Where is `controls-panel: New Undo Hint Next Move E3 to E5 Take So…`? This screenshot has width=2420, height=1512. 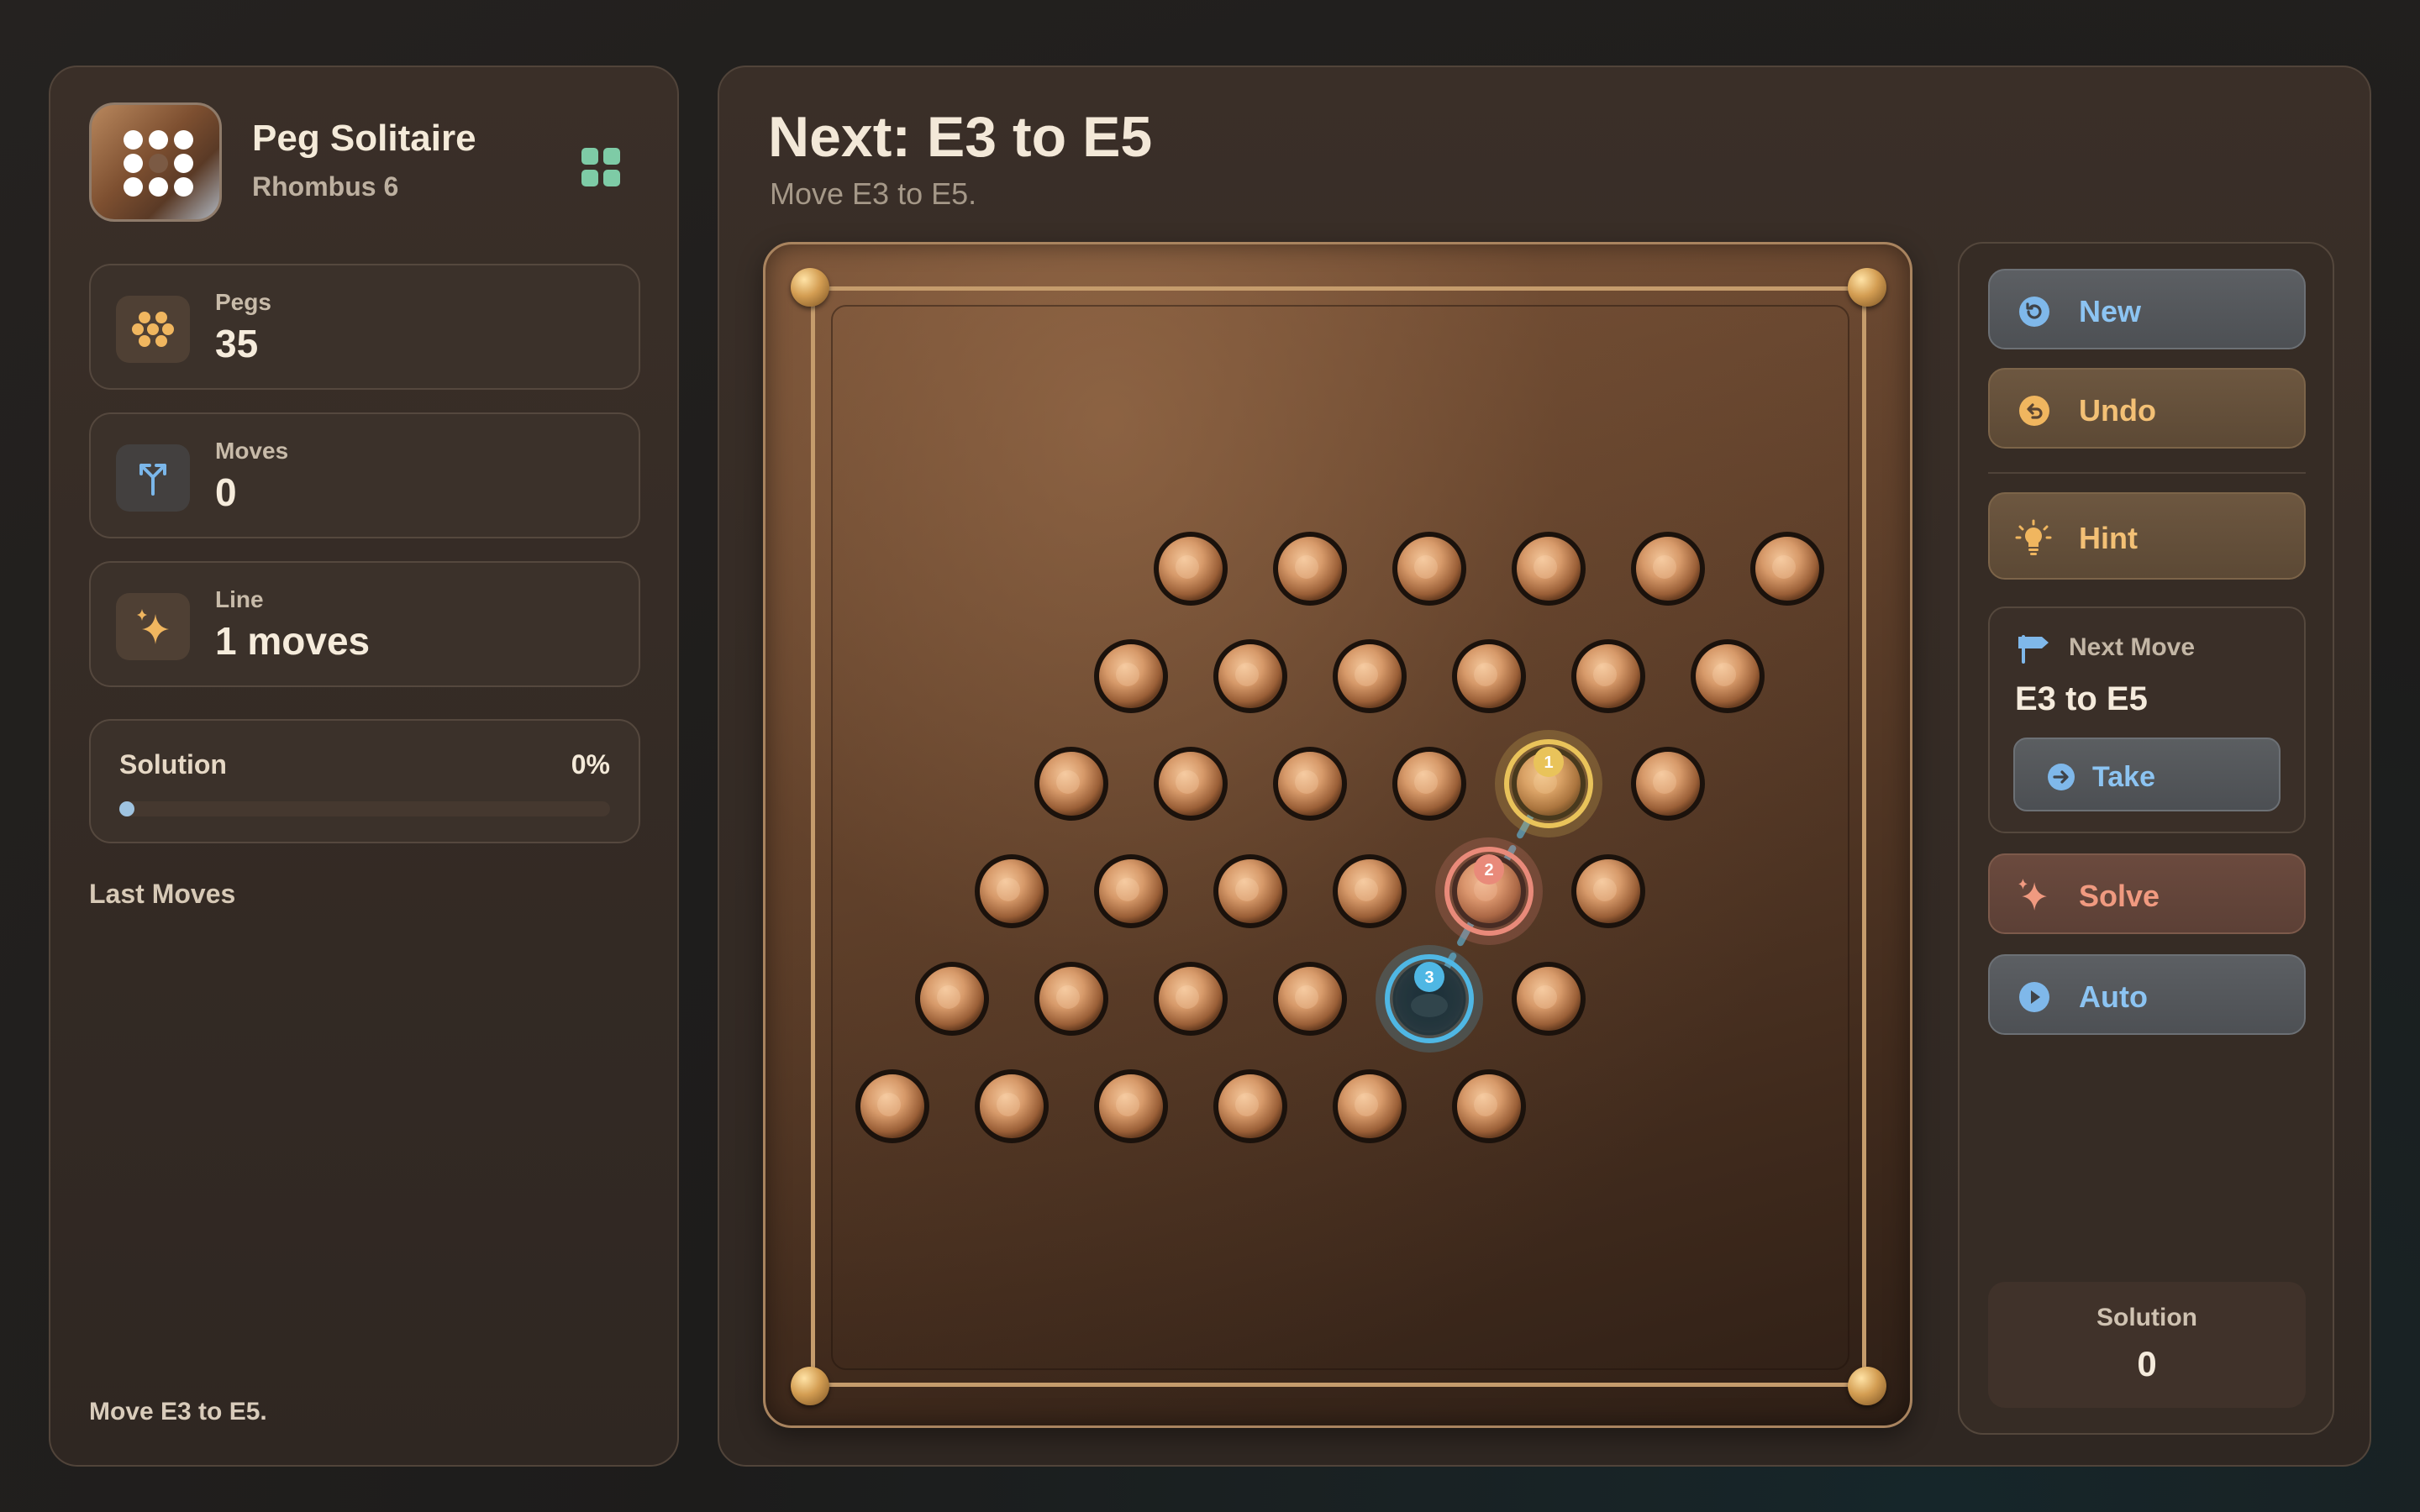 controls-panel: New Undo Hint Next Move E3 to E5 Take So… is located at coordinates (2146, 838).